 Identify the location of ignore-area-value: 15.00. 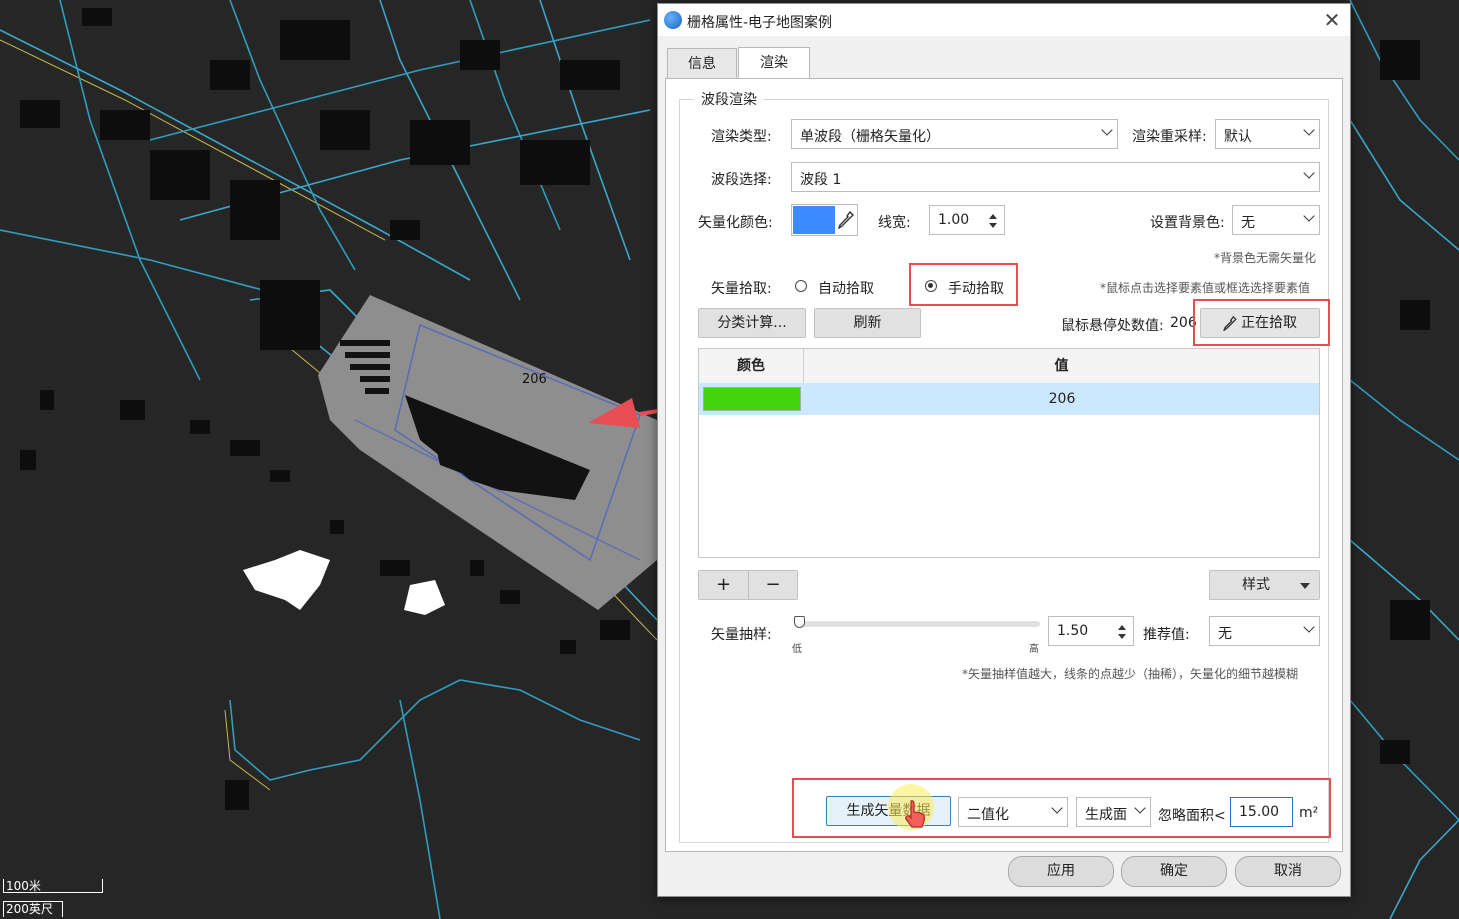
(1259, 812).